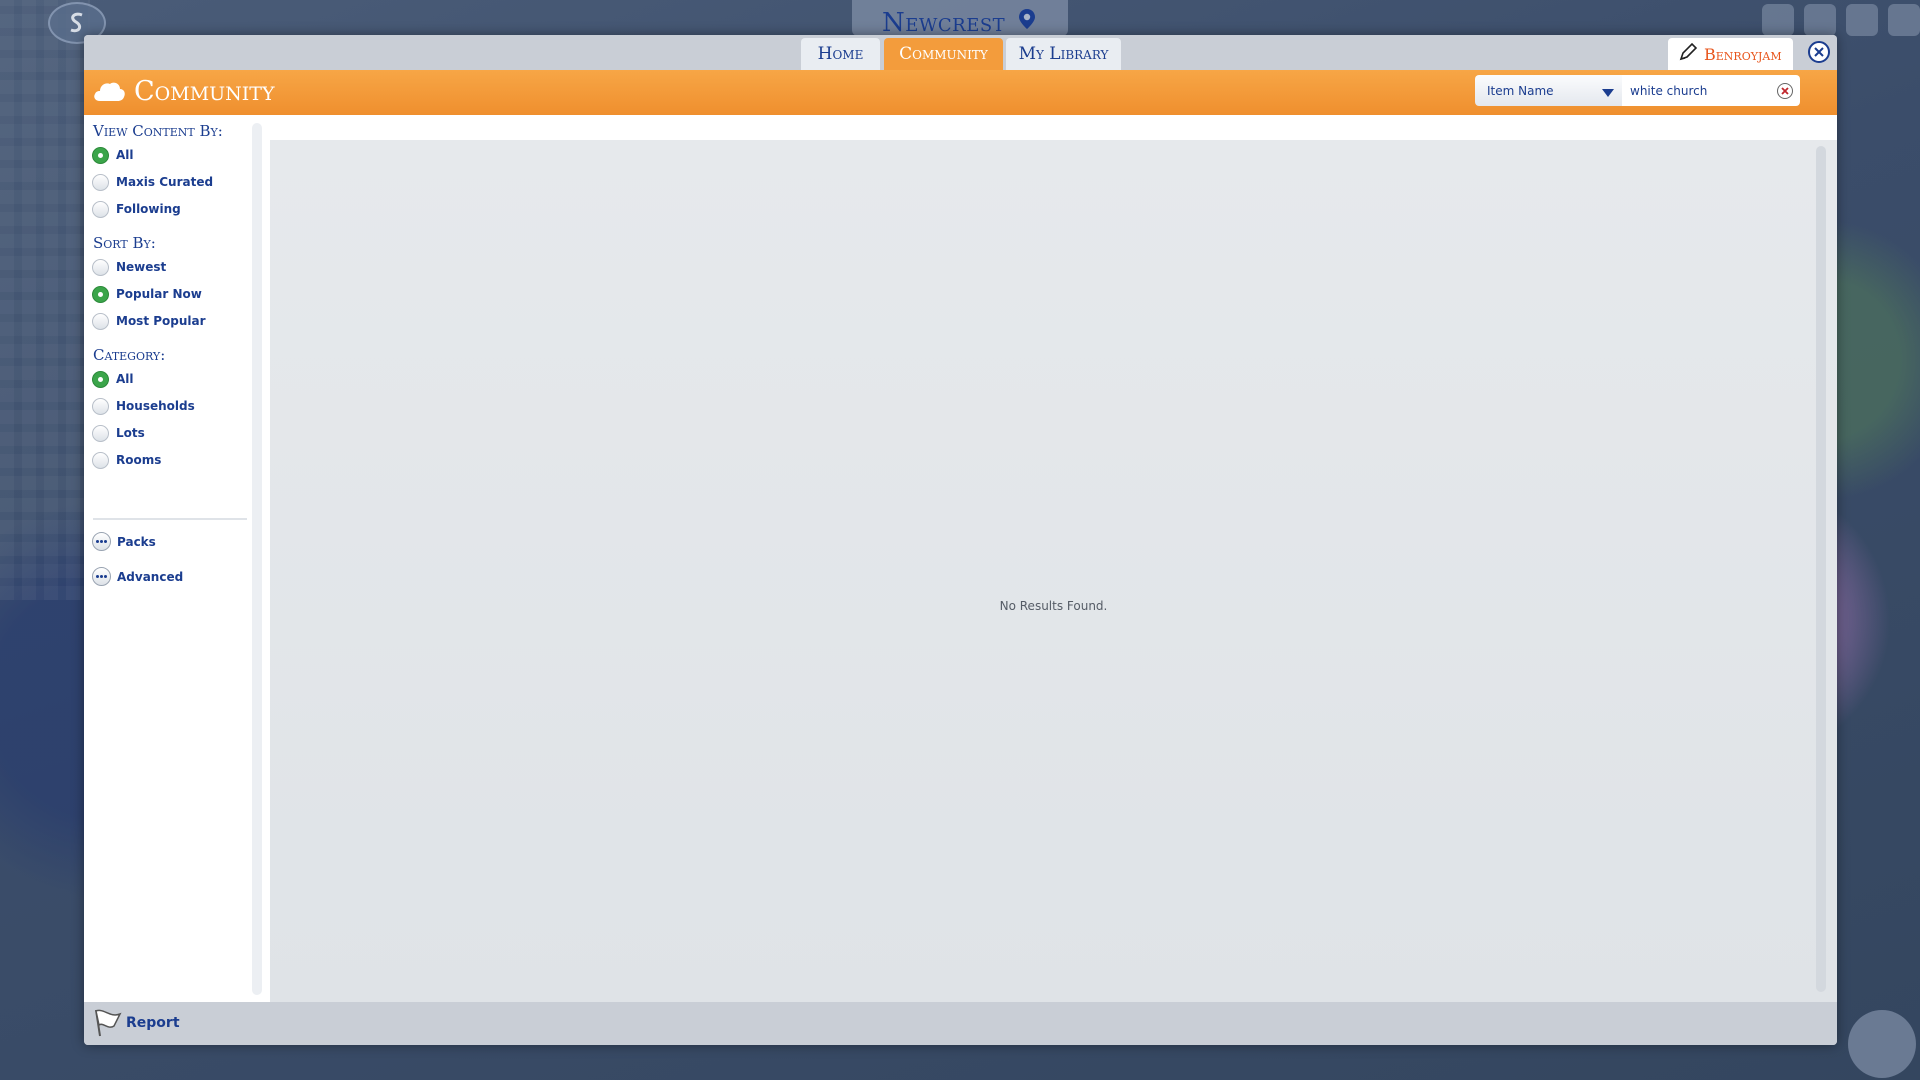  I want to click on gallery-icon, so click(1778, 20).